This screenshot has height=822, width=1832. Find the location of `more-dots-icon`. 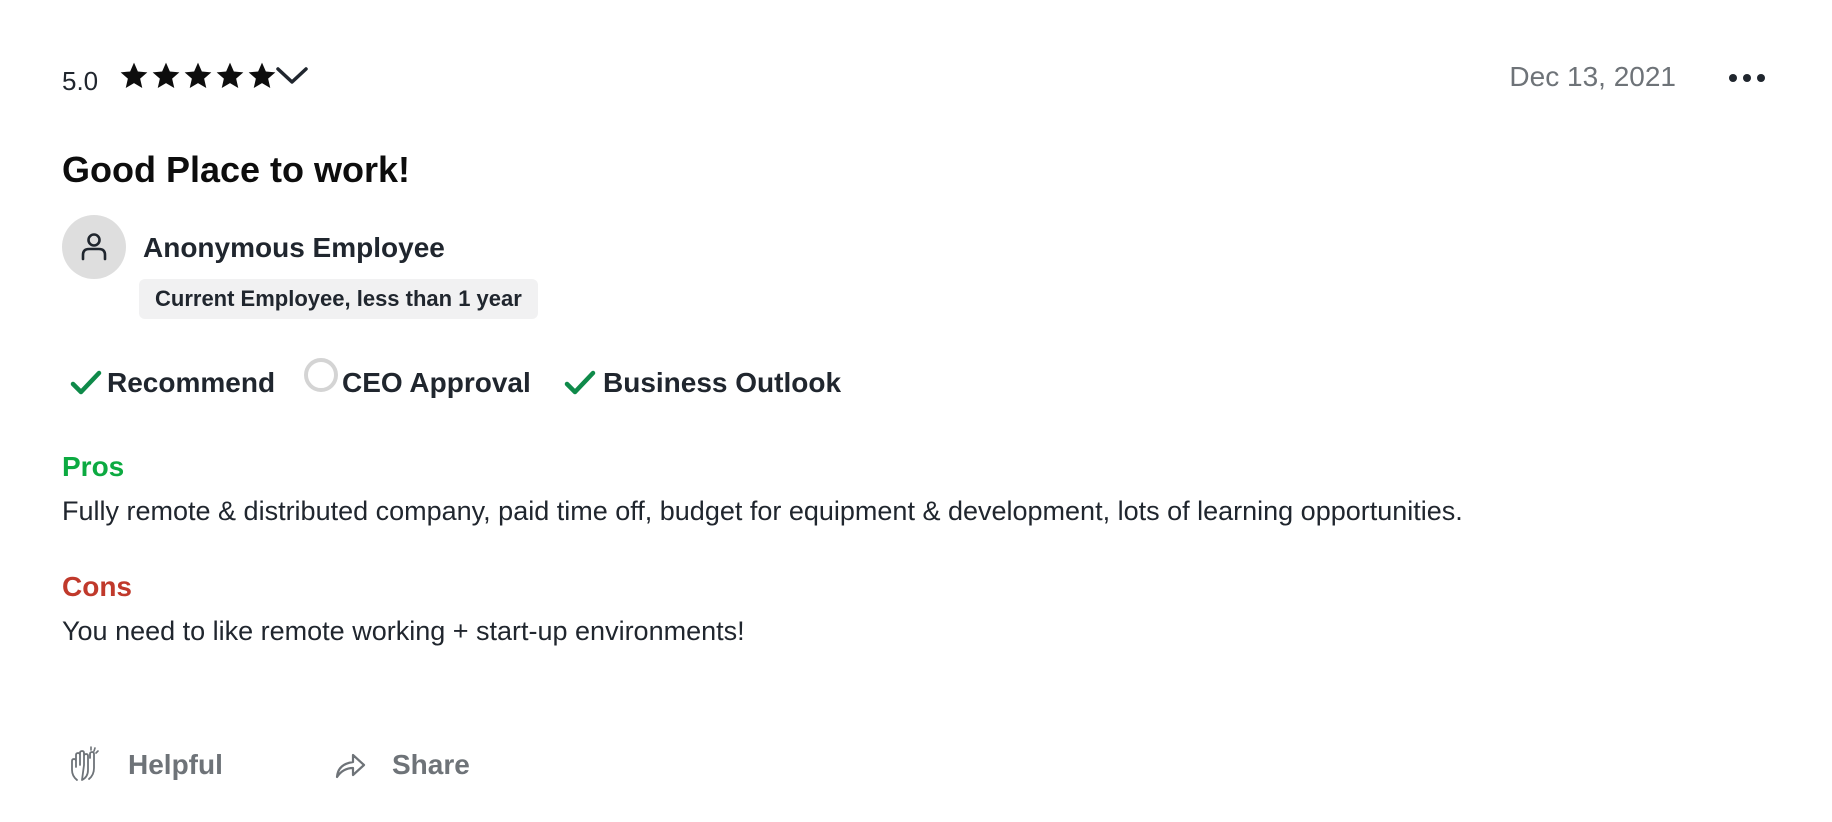

more-dots-icon is located at coordinates (1733, 78).